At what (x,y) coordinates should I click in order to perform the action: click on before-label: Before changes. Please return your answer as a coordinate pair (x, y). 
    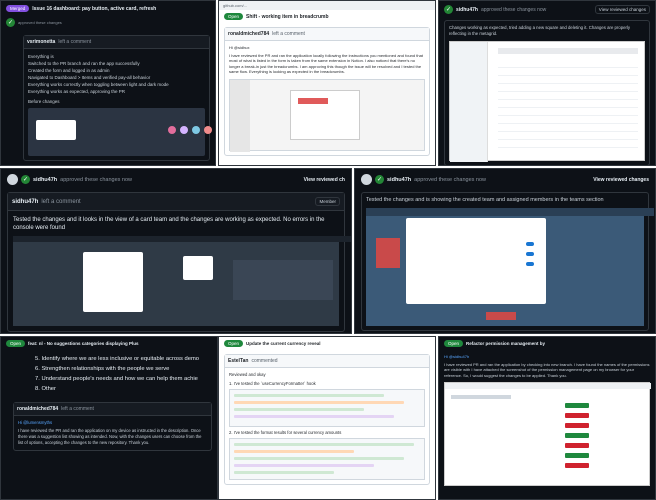
    Looking at the image, I should click on (44, 101).